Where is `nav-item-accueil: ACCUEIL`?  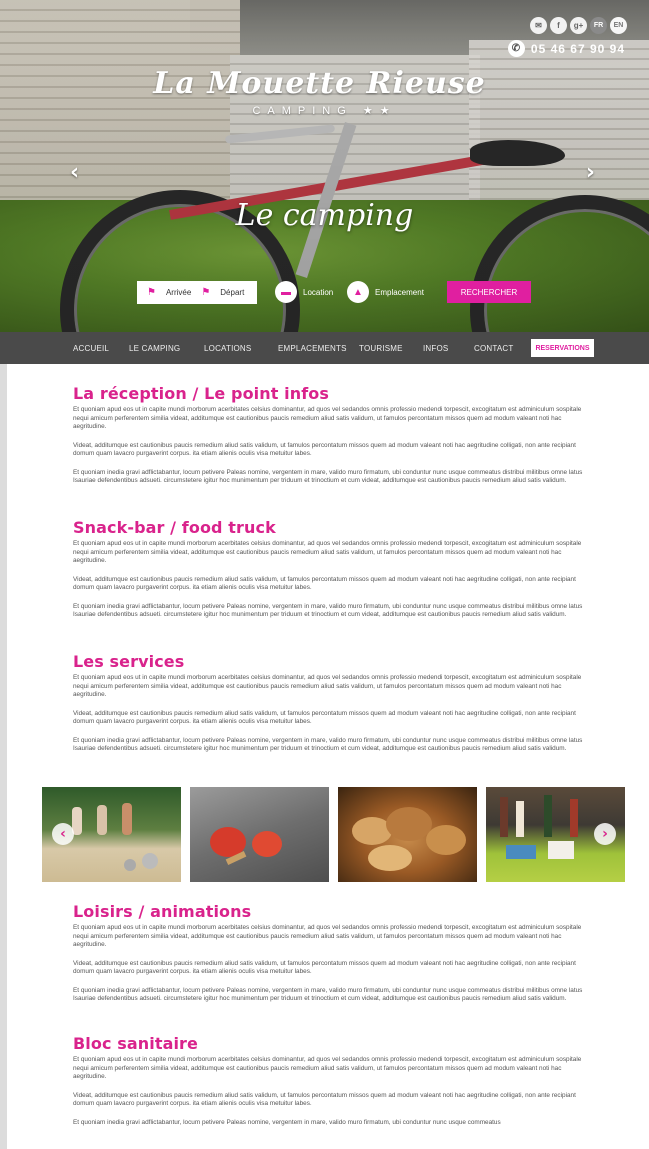
nav-item-accueil: ACCUEIL is located at coordinates (91, 348).